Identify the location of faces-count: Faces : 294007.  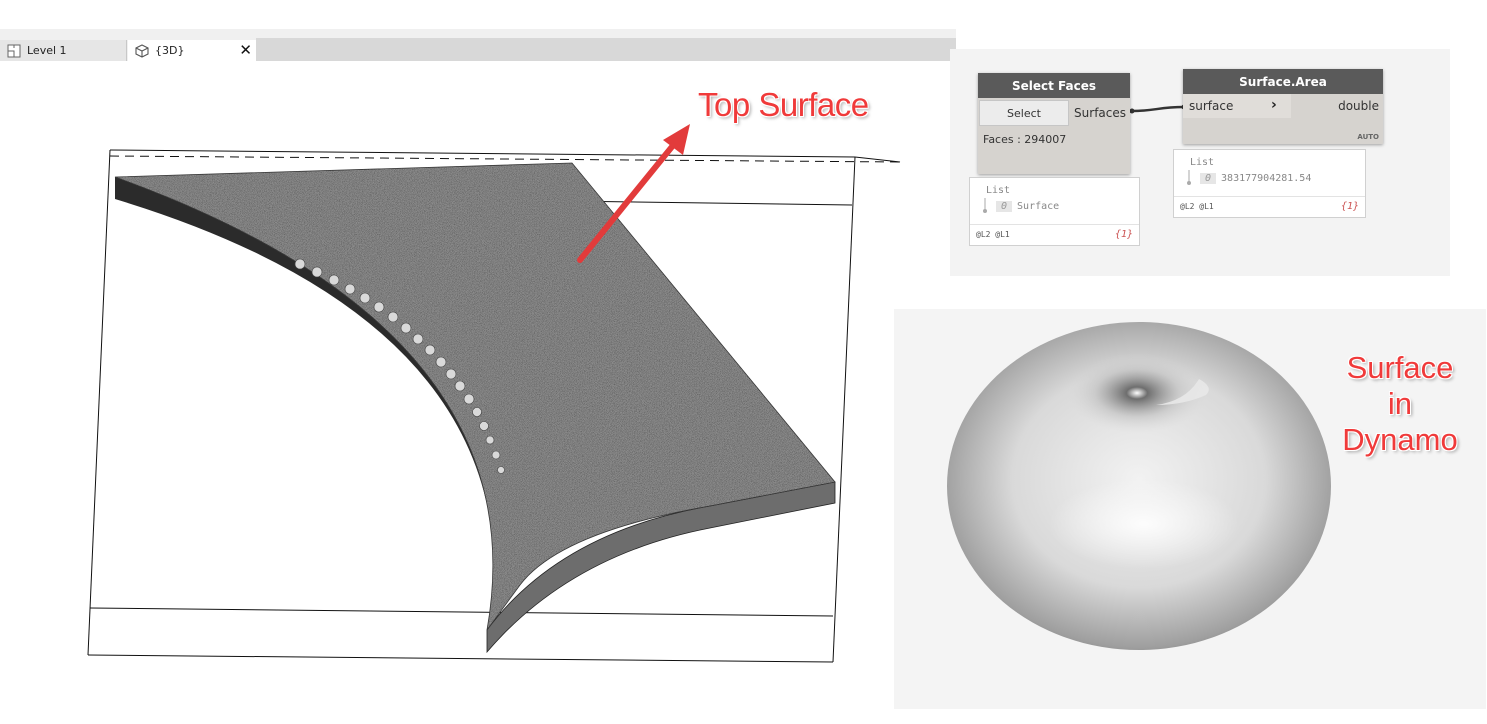
(1025, 139).